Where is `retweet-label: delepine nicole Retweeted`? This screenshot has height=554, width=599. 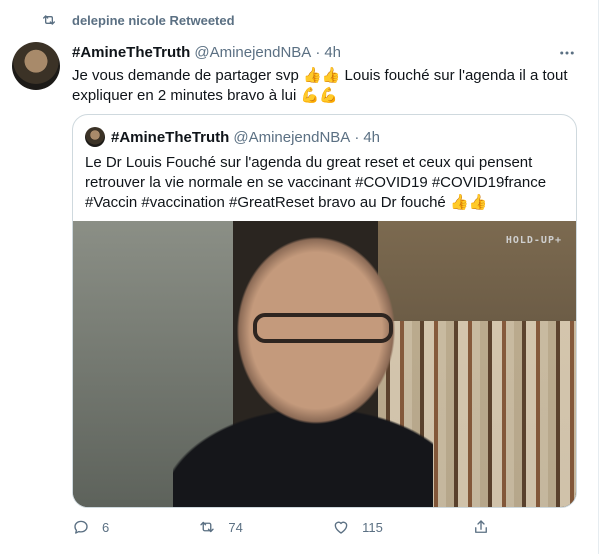 retweet-label: delepine nicole Retweeted is located at coordinates (153, 20).